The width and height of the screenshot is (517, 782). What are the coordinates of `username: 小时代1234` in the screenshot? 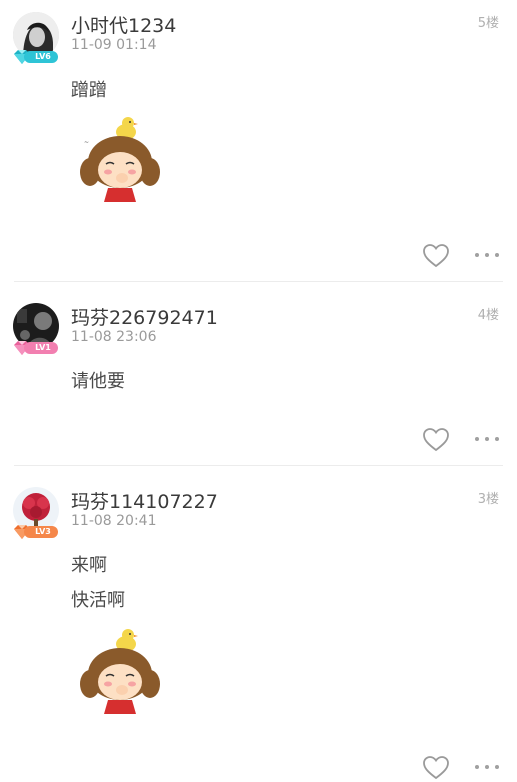 It's located at (123, 24).